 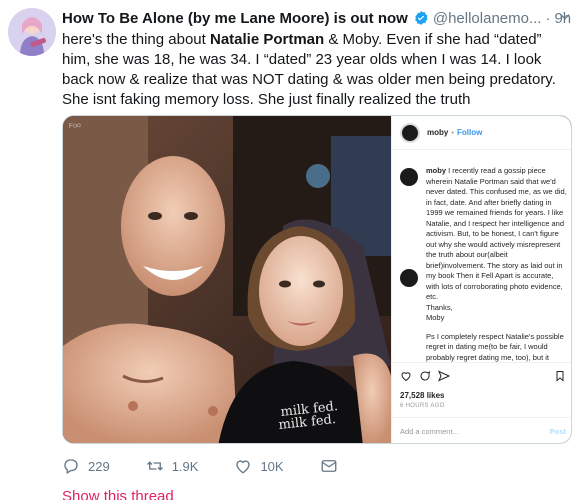 What do you see at coordinates (438, 132) in the screenshot?
I see `instagram-username: moby` at bounding box center [438, 132].